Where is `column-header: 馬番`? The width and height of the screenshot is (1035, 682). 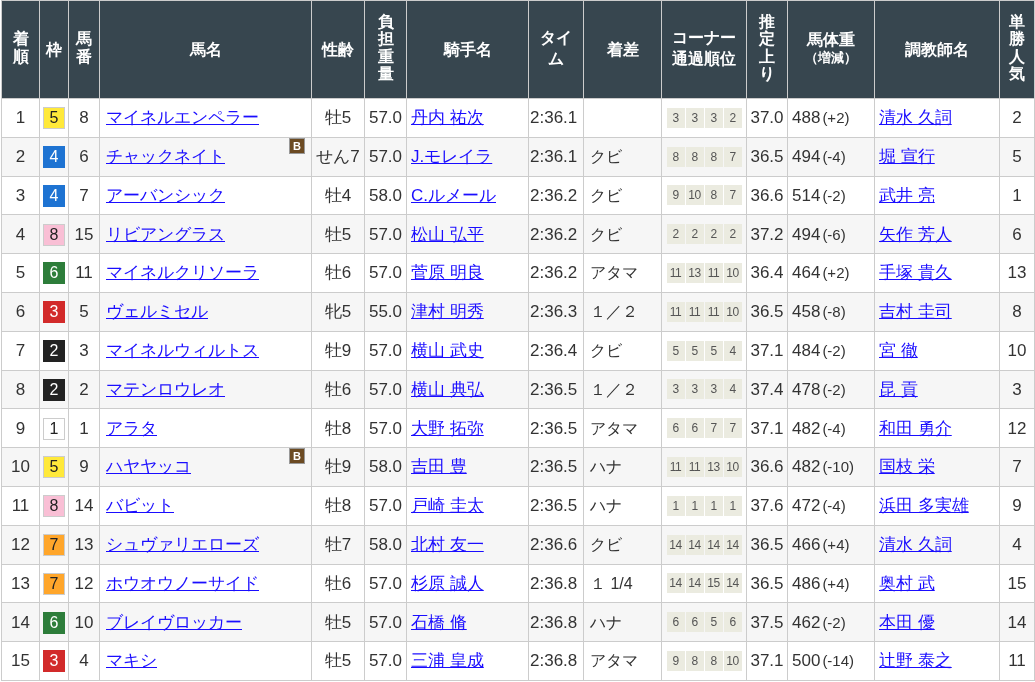 column-header: 馬番 is located at coordinates (84, 48).